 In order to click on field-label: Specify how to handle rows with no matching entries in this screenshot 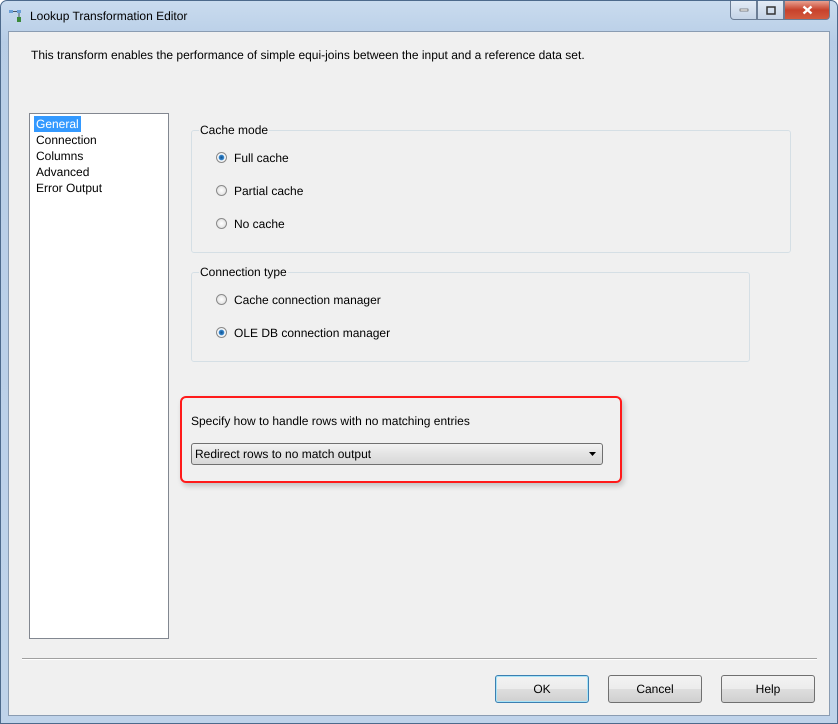, I will do `click(331, 421)`.